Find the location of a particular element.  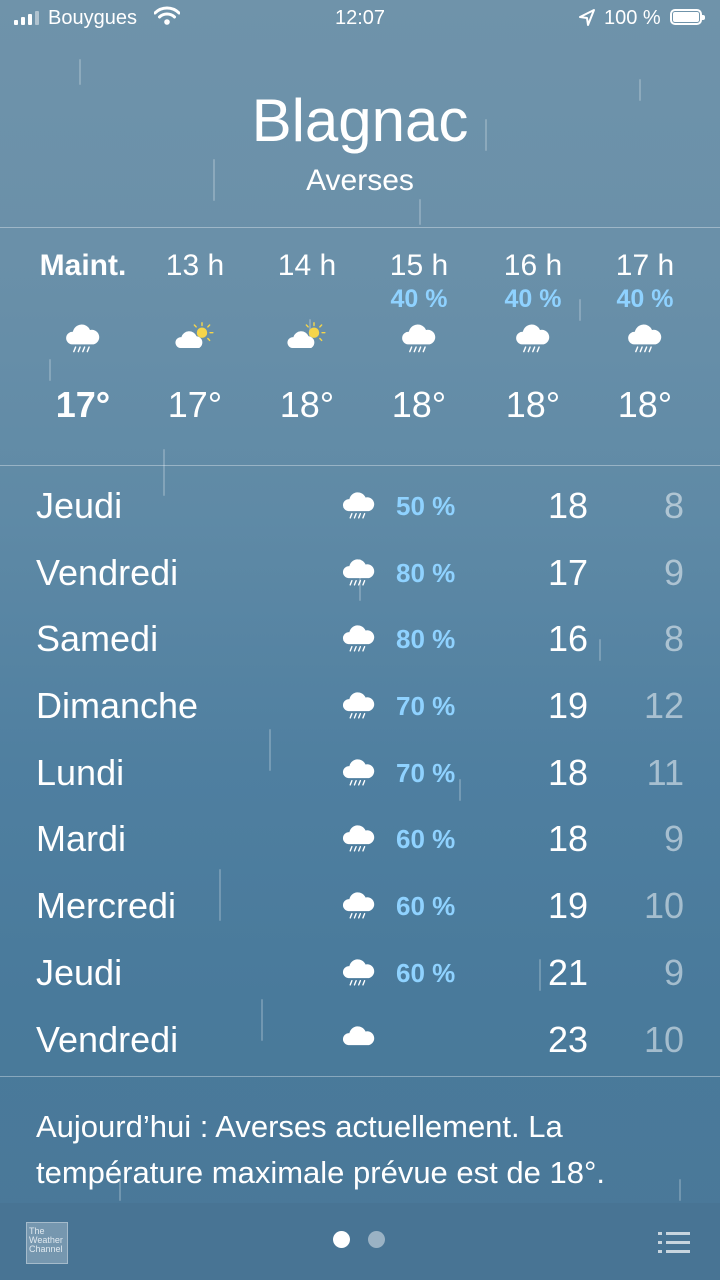

day-row: Samedi 80 % 16 8 is located at coordinates (360, 641).